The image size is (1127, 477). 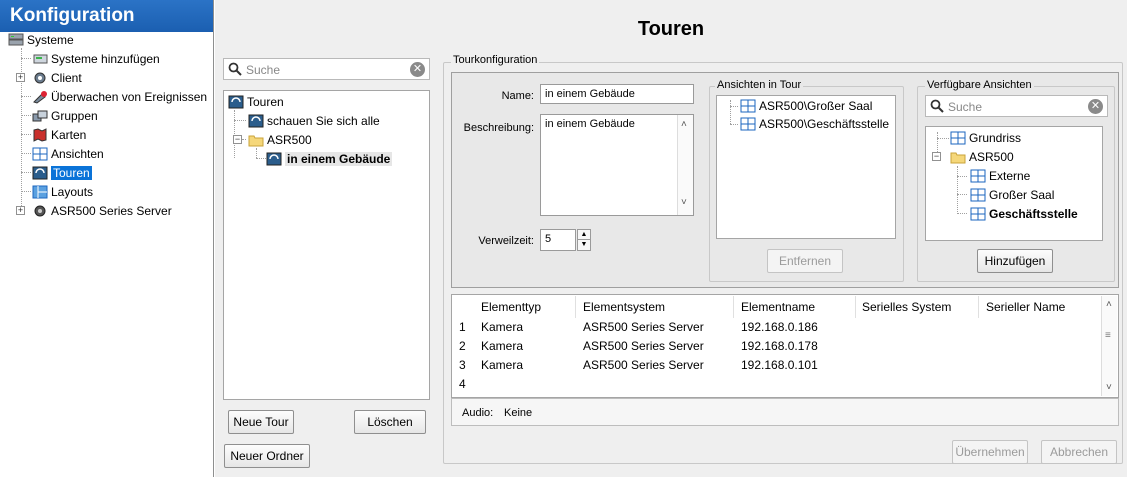 What do you see at coordinates (68, 154) in the screenshot?
I see `nav-item-ansichten: Ansichten` at bounding box center [68, 154].